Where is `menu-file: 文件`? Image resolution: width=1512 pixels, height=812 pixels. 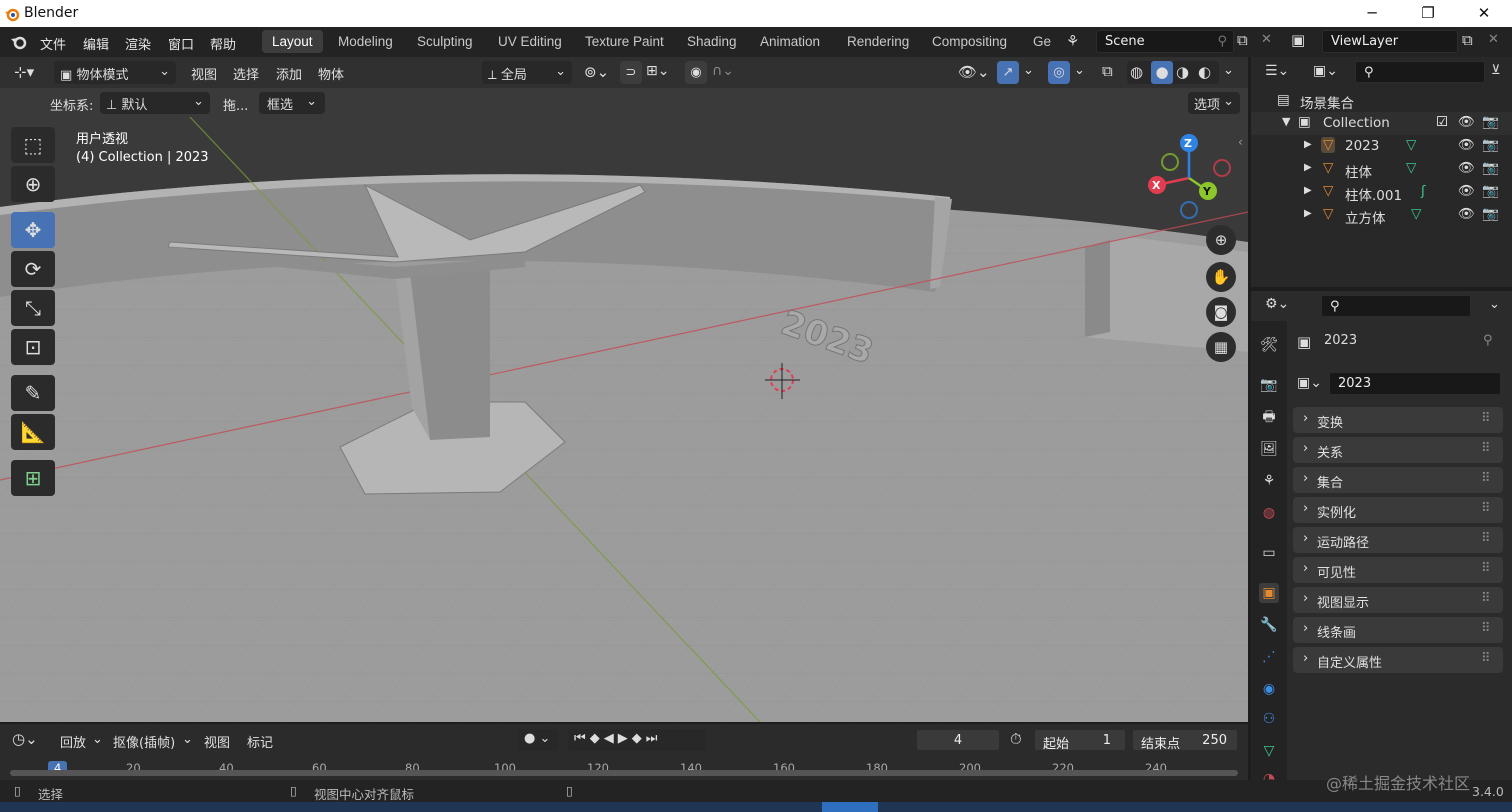
menu-file: 文件 is located at coordinates (53, 43).